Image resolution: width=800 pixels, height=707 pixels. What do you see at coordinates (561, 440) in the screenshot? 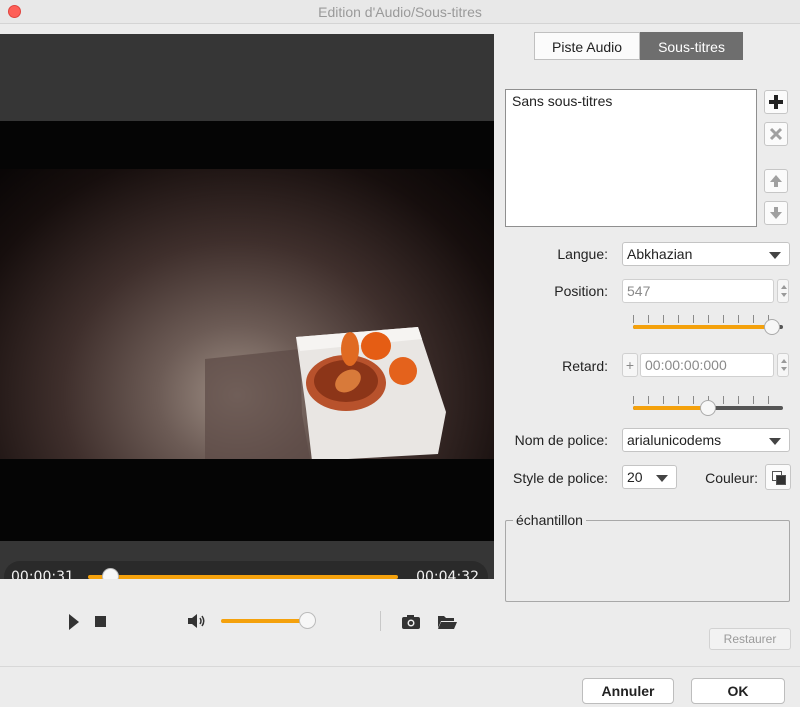
I see `font-name-label: Nom de police:` at bounding box center [561, 440].